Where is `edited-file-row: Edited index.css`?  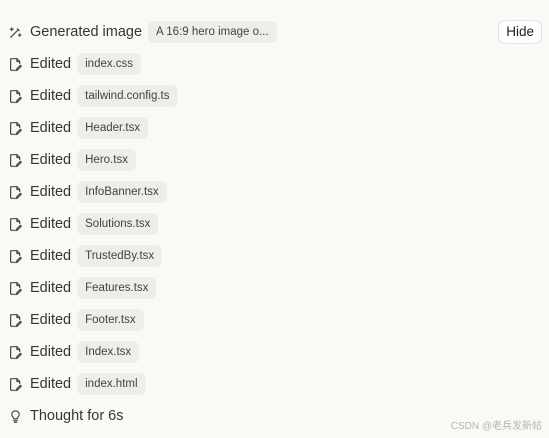 edited-file-row: Edited index.css is located at coordinates (274, 64).